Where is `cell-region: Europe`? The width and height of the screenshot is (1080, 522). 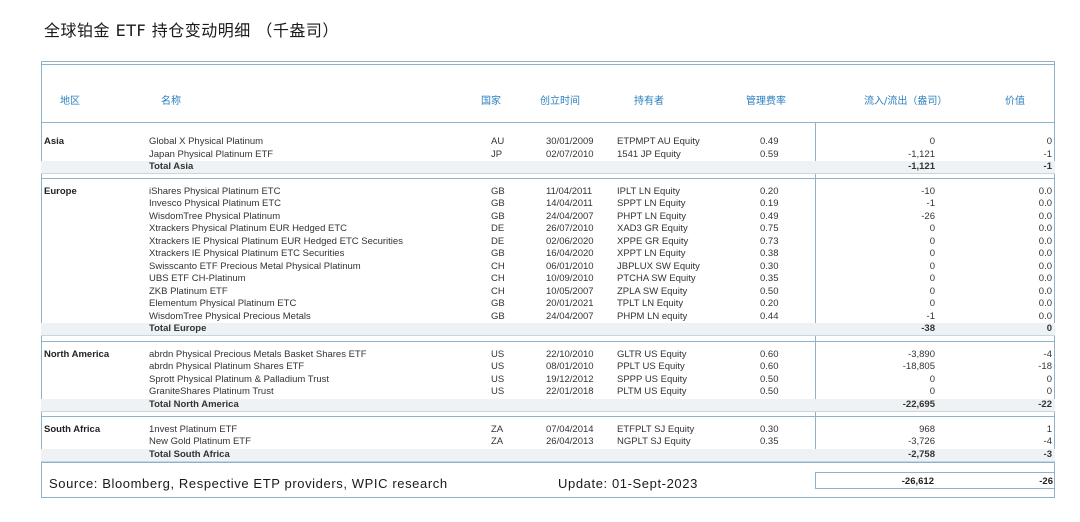 cell-region: Europe is located at coordinates (60, 191).